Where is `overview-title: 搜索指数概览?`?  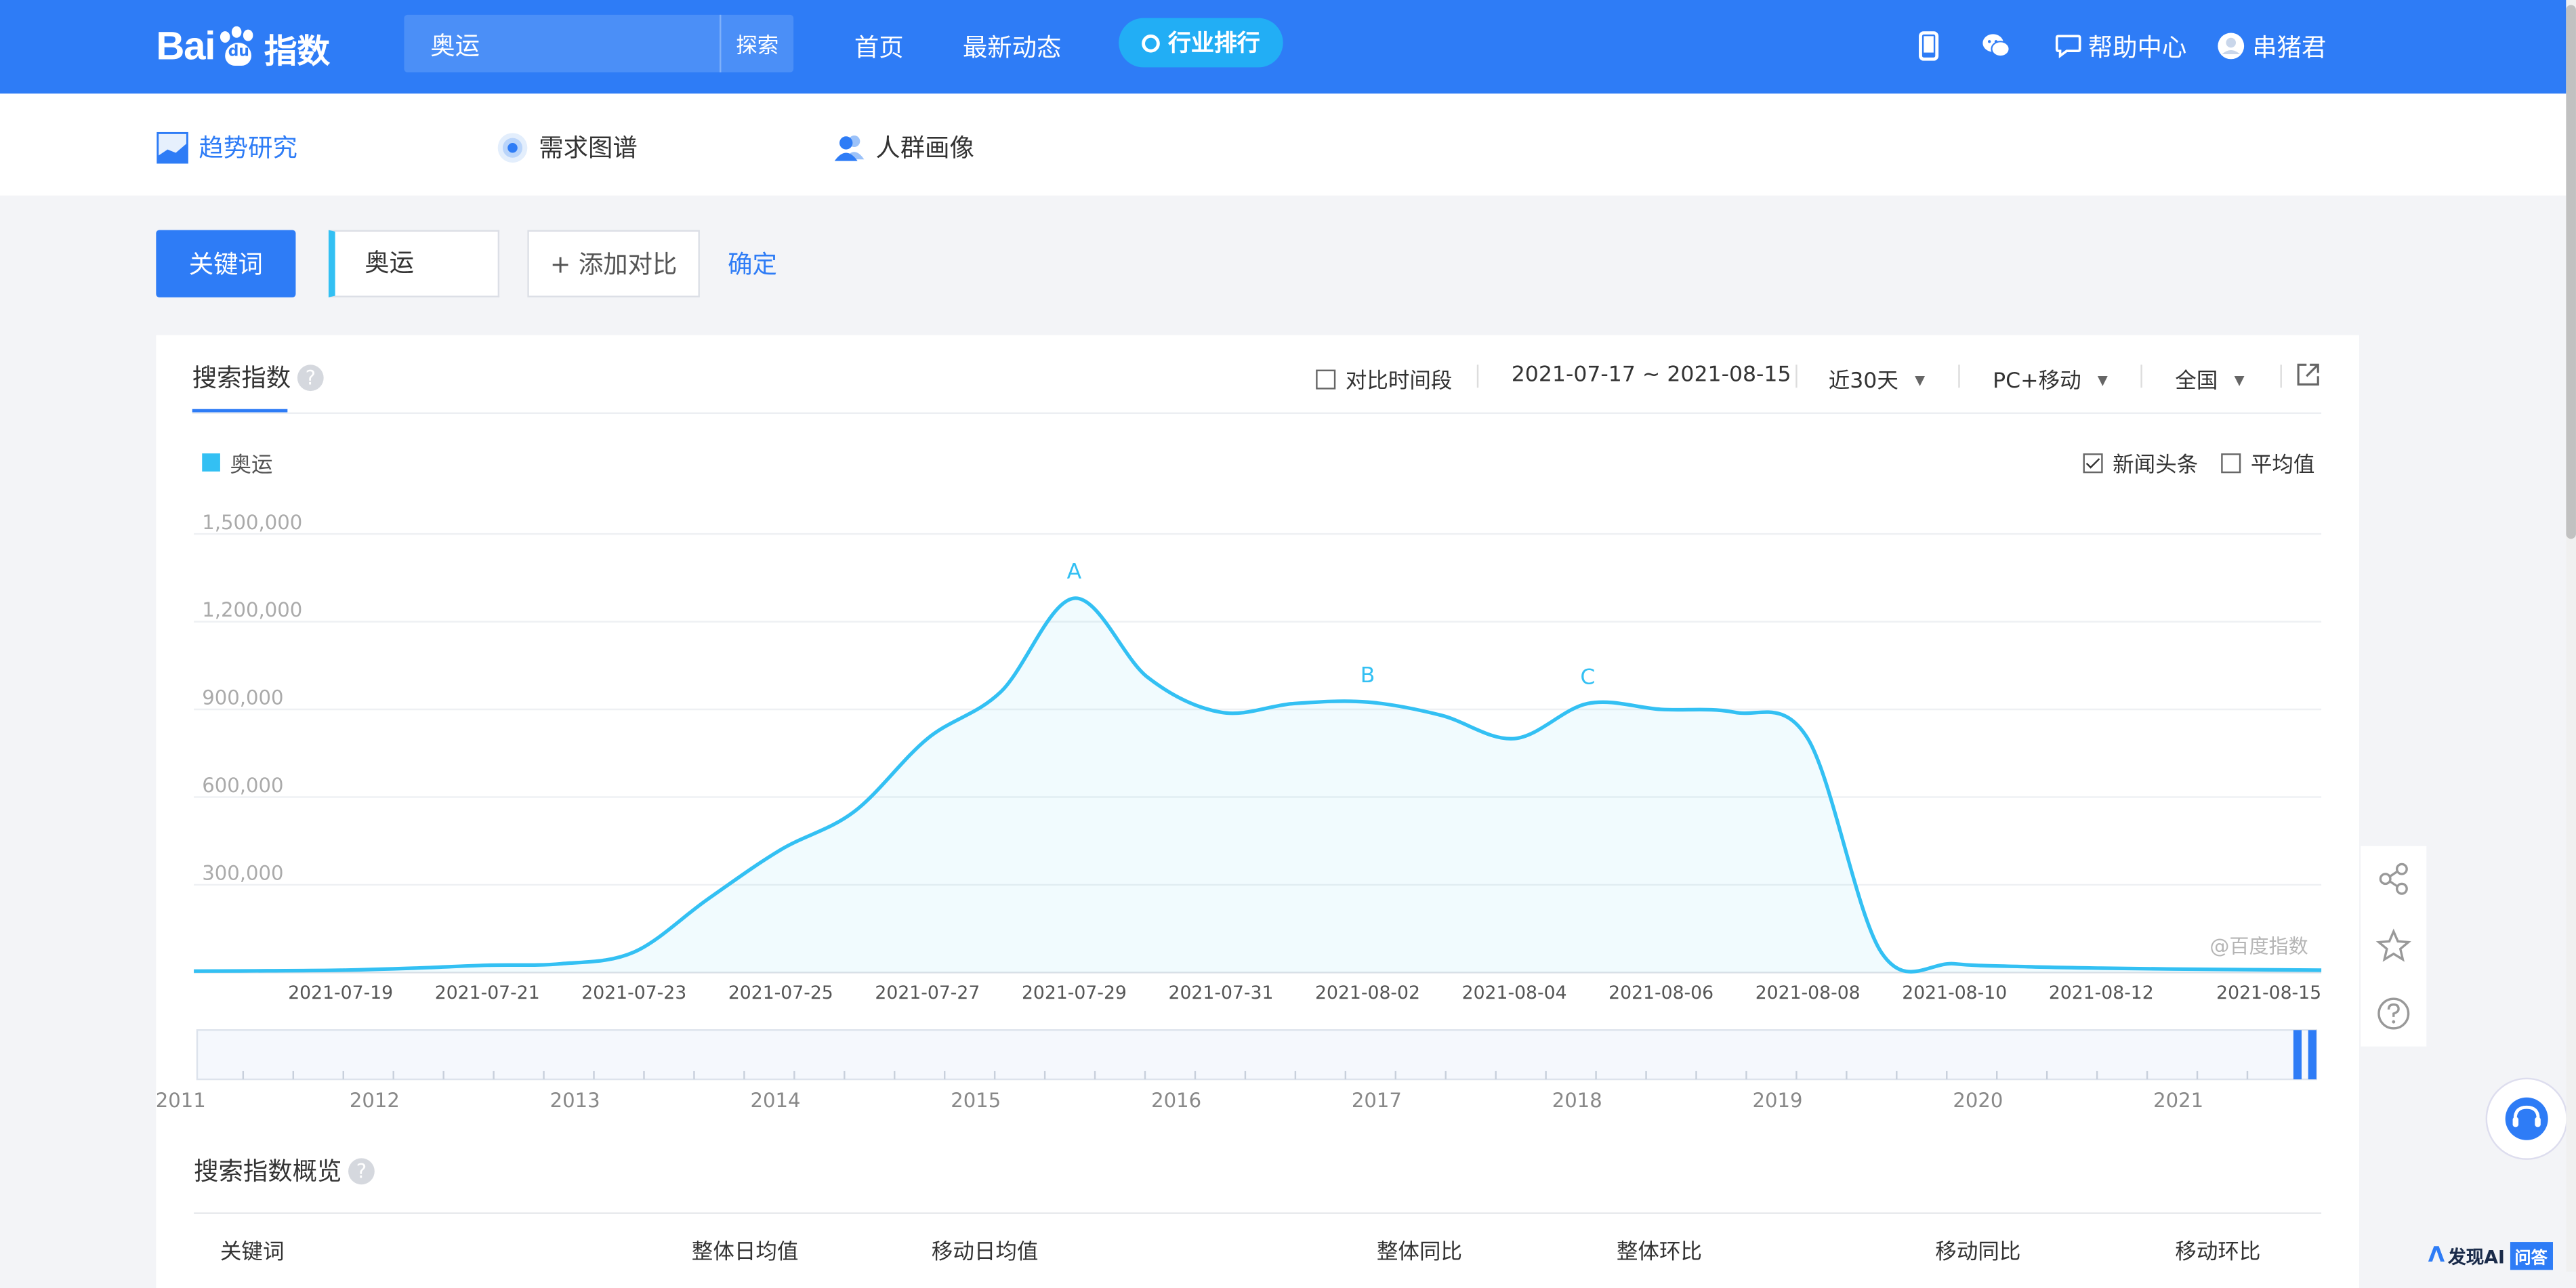 overview-title: 搜索指数概览? is located at coordinates (284, 1170).